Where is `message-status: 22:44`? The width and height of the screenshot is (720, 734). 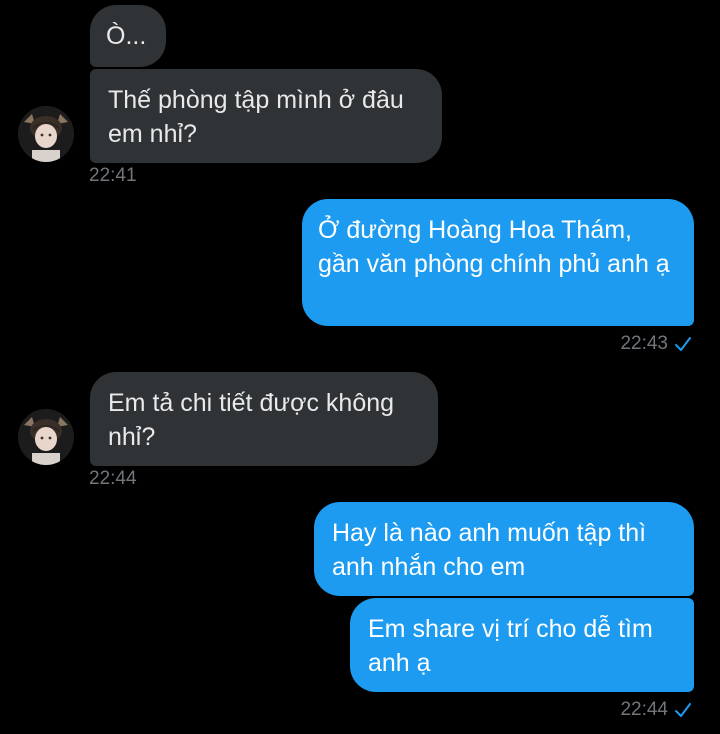
message-status: 22:44 is located at coordinates (656, 710).